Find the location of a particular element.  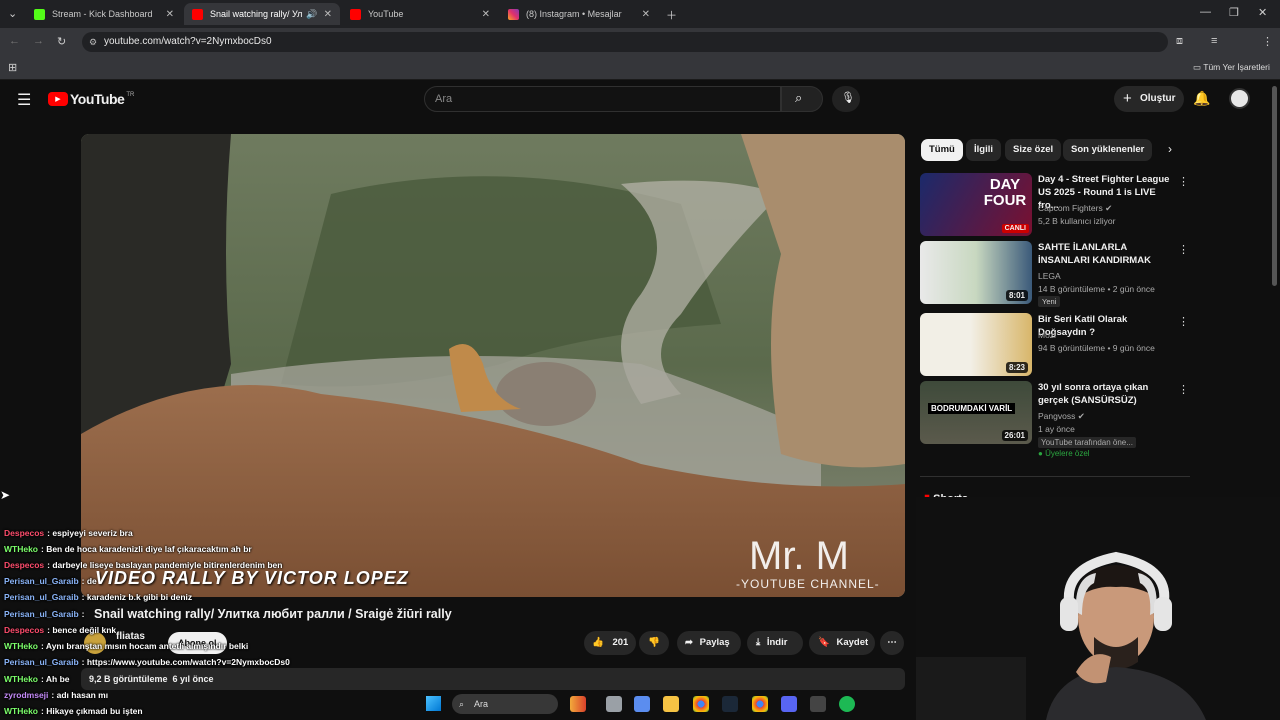

reading-list-icon: ≡ is located at coordinates (1214, 41).